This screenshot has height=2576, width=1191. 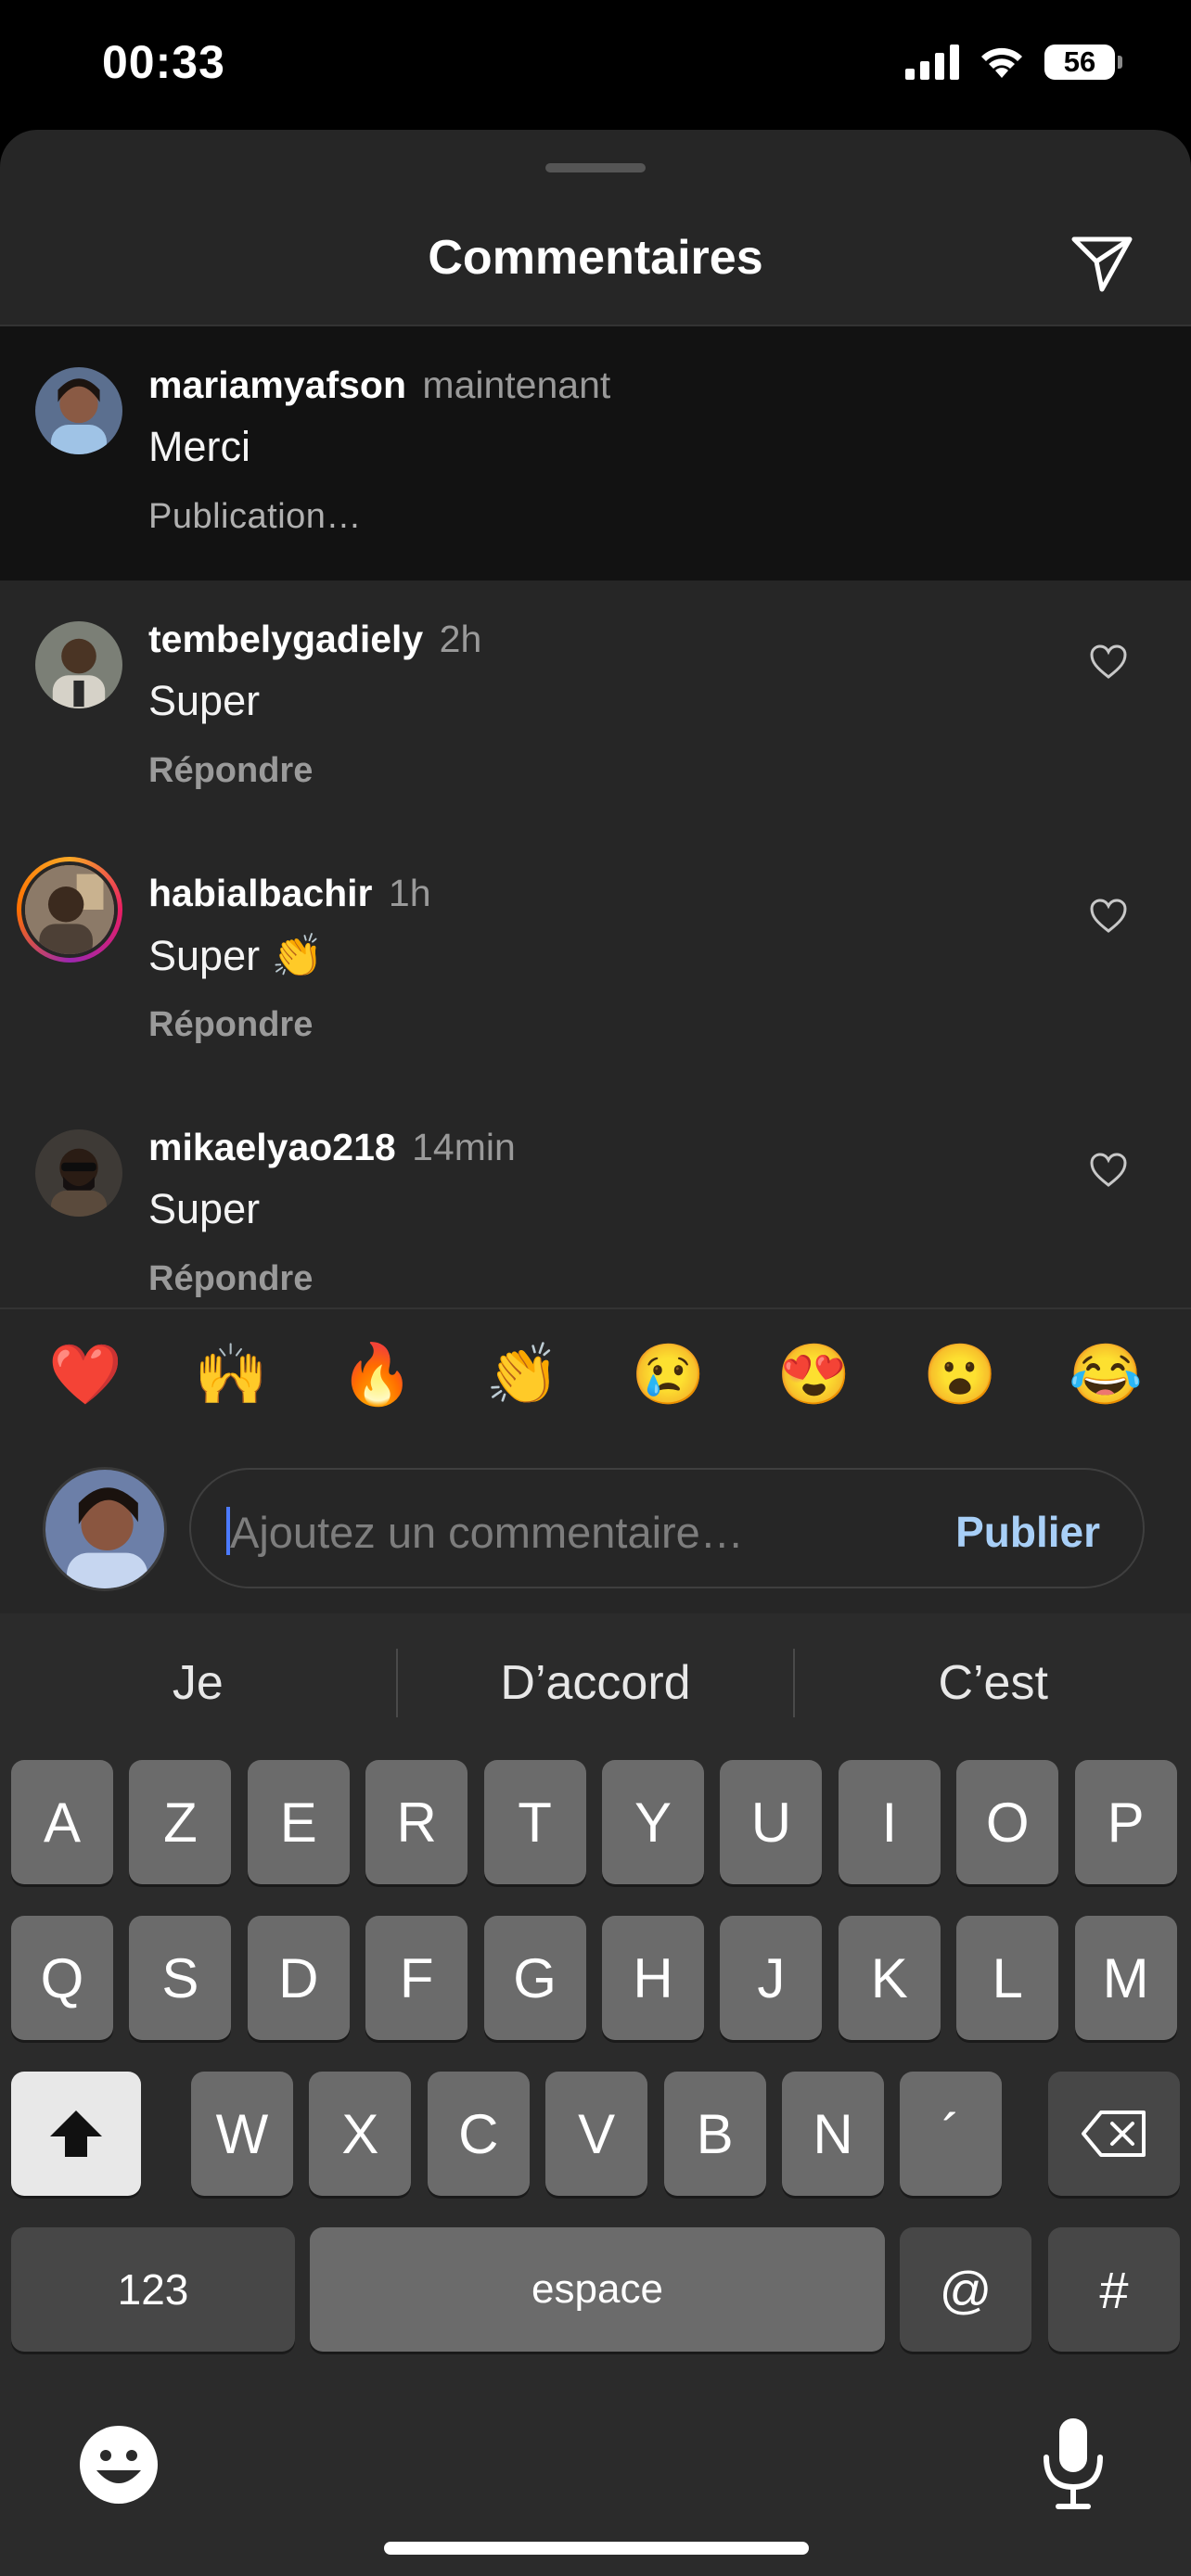 I want to click on key-row3: X, so click(x=360, y=2134).